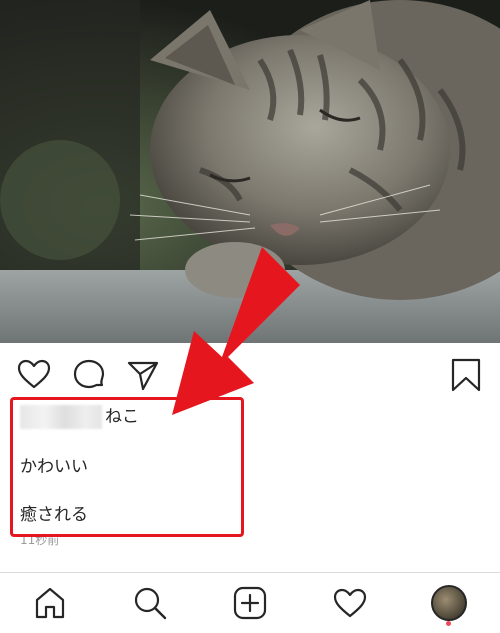  I want to click on post-timestamp: 11秒前, so click(40, 540).